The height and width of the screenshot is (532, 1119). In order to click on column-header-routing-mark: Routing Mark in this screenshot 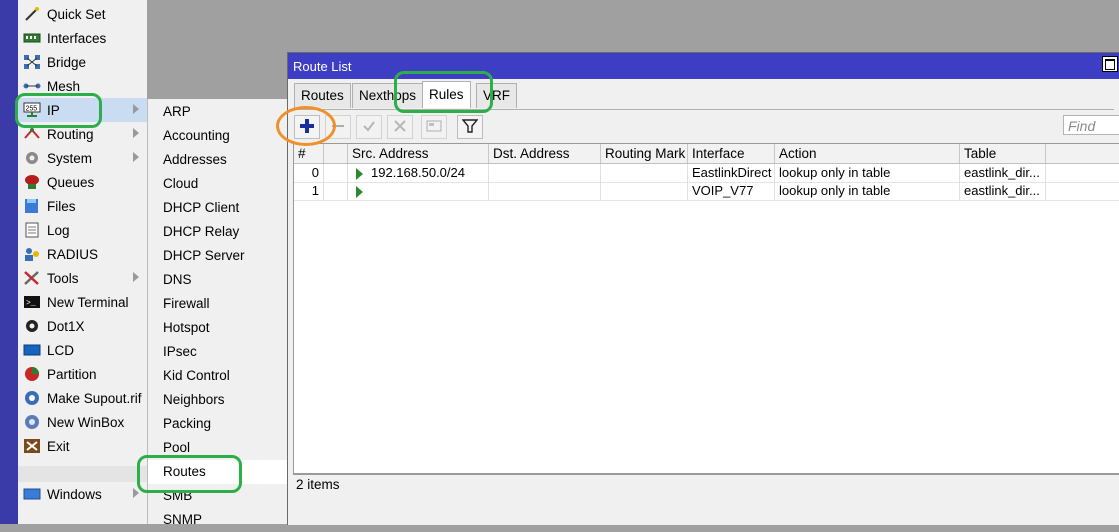, I will do `click(644, 153)`.